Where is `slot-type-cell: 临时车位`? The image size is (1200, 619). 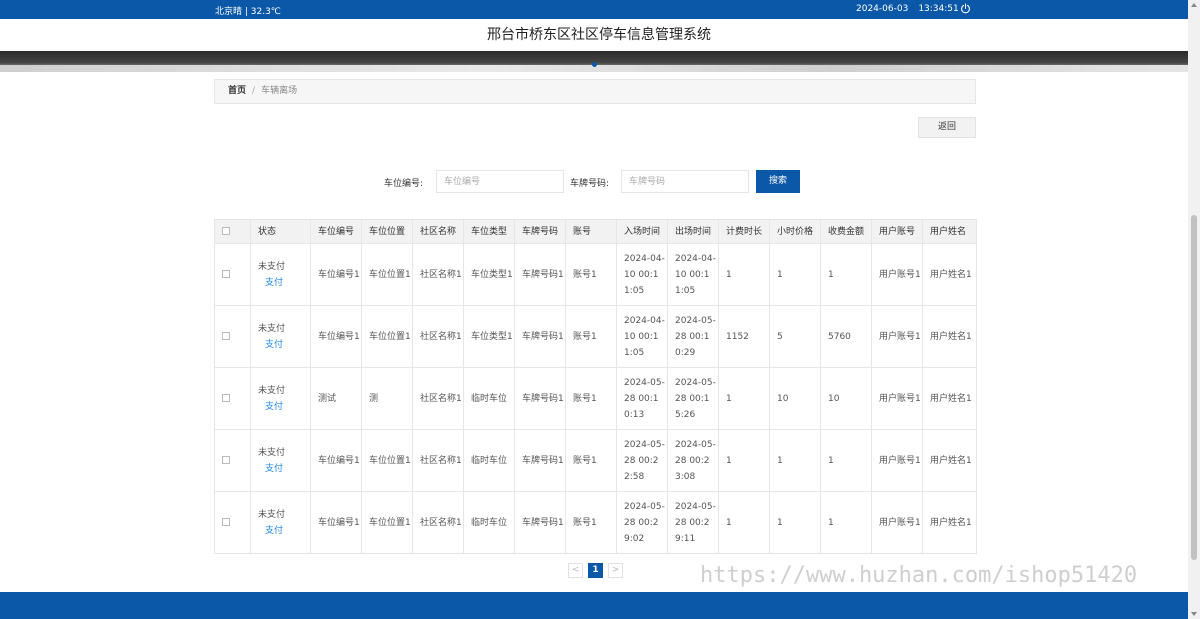
slot-type-cell: 临时车位 is located at coordinates (489, 460).